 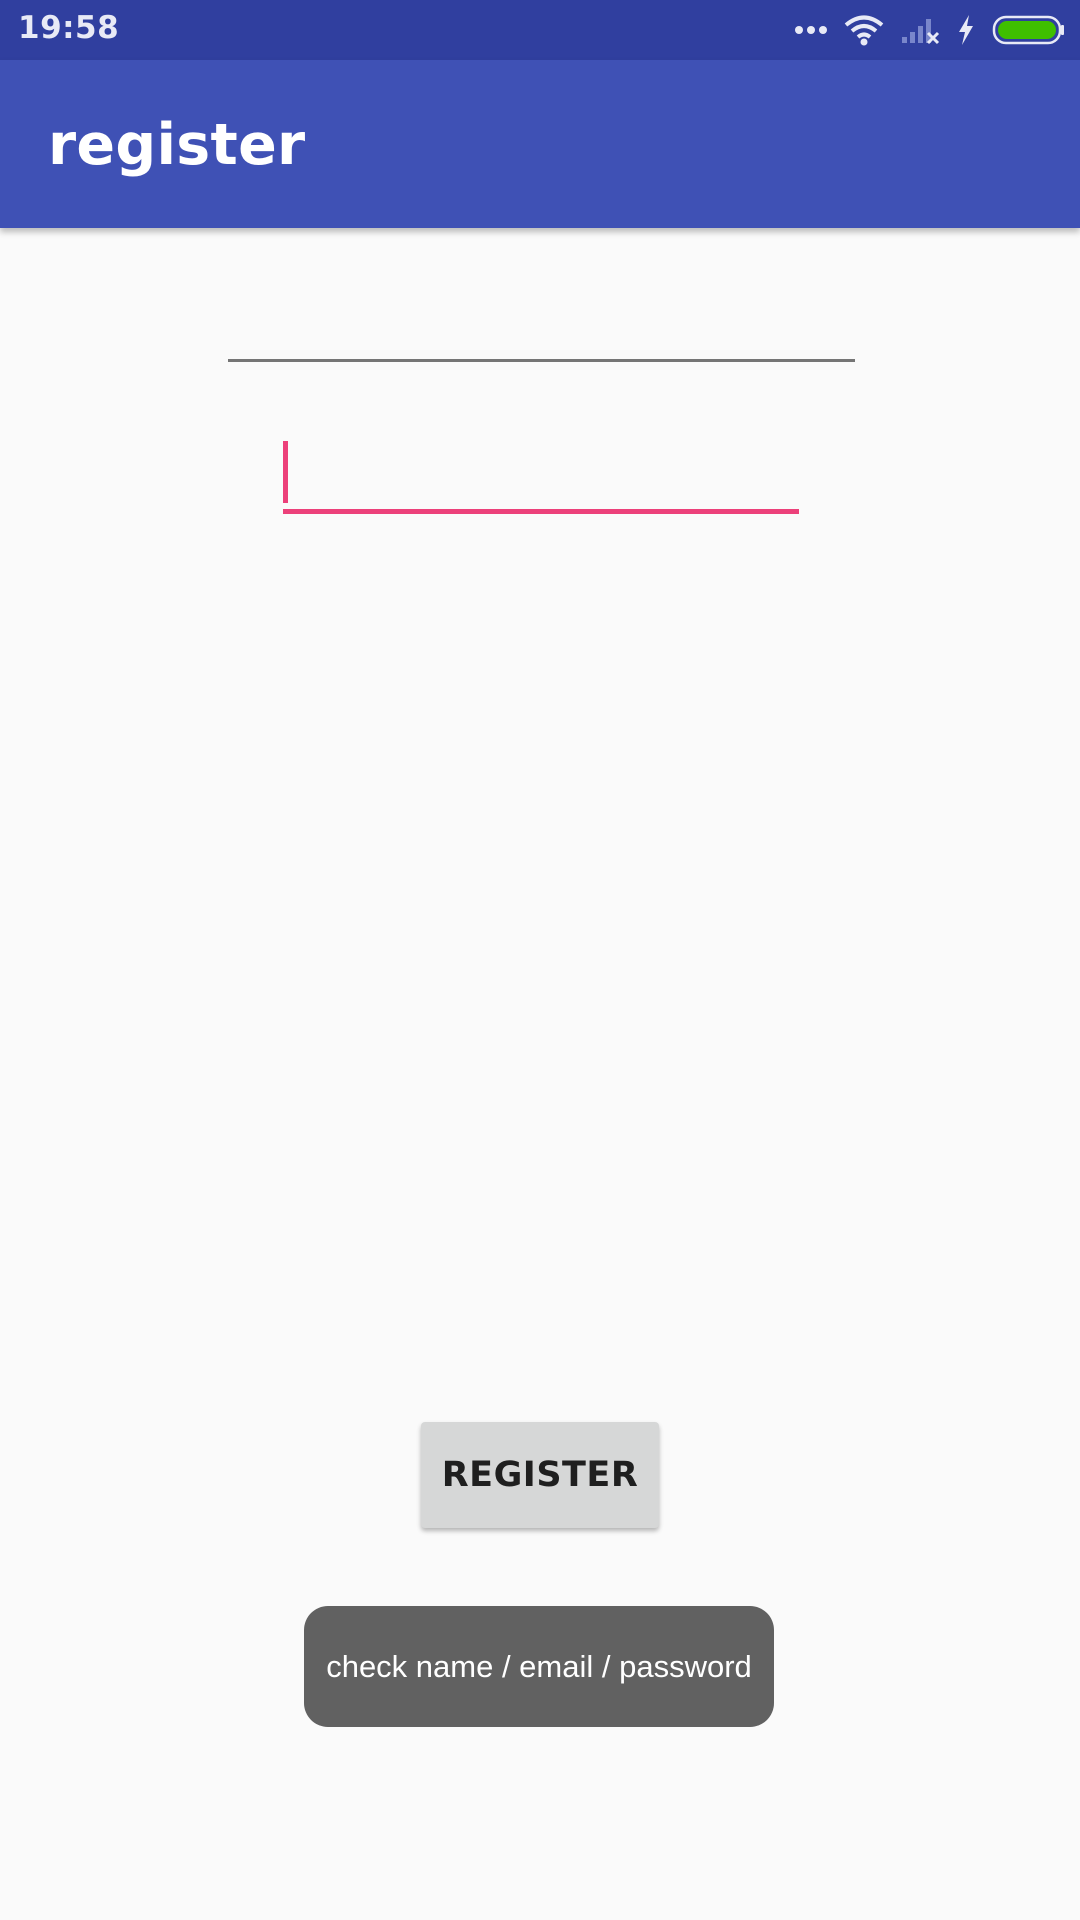 I want to click on first-input-field, so click(x=541, y=331).